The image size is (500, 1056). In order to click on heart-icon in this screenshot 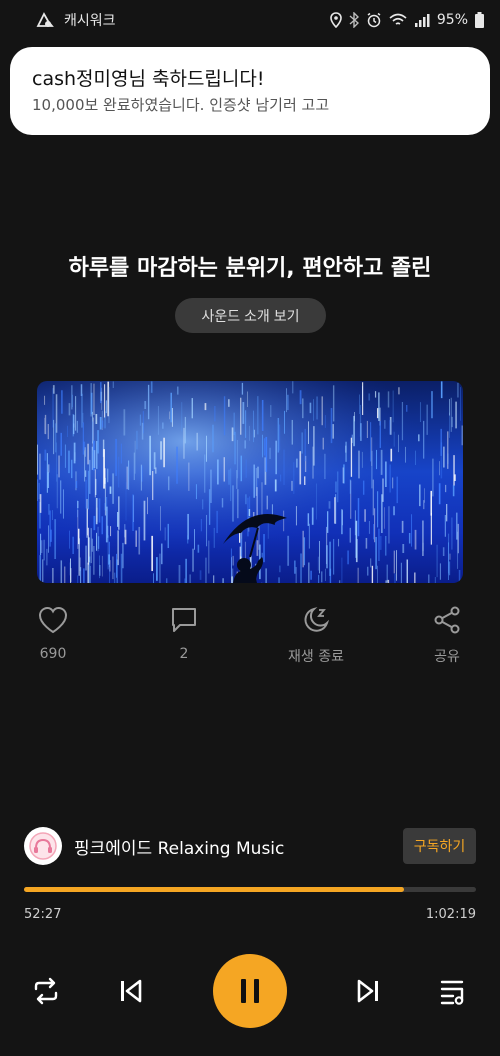, I will do `click(53, 620)`.